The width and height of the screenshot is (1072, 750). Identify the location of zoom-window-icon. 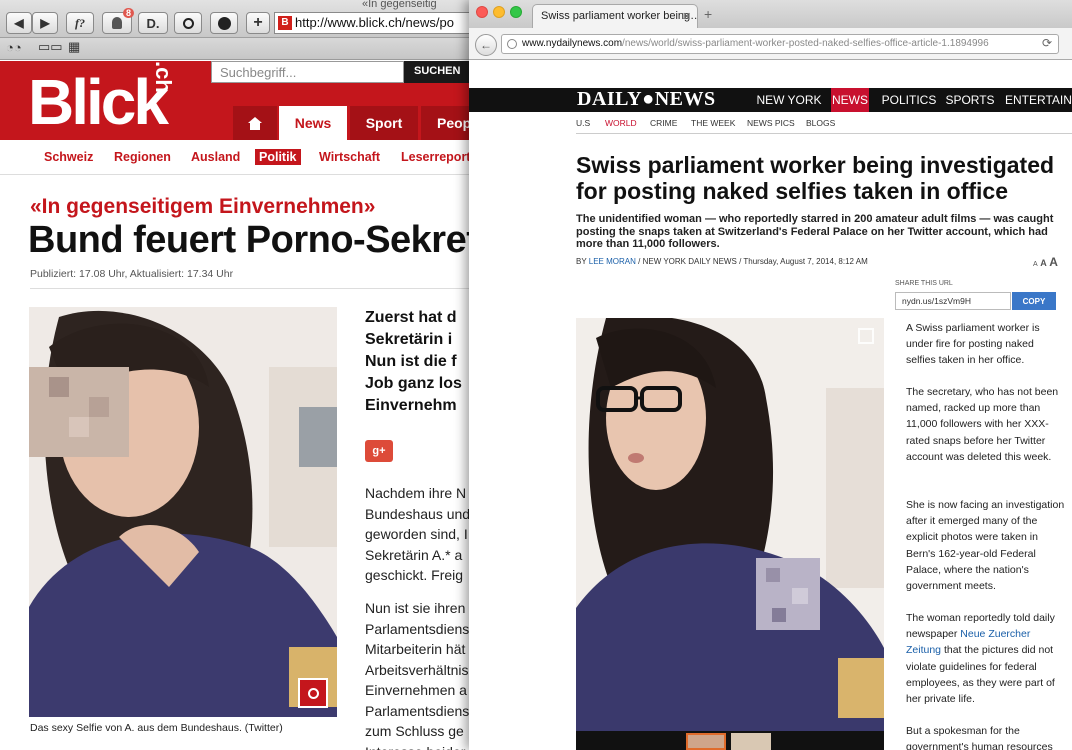
(516, 12).